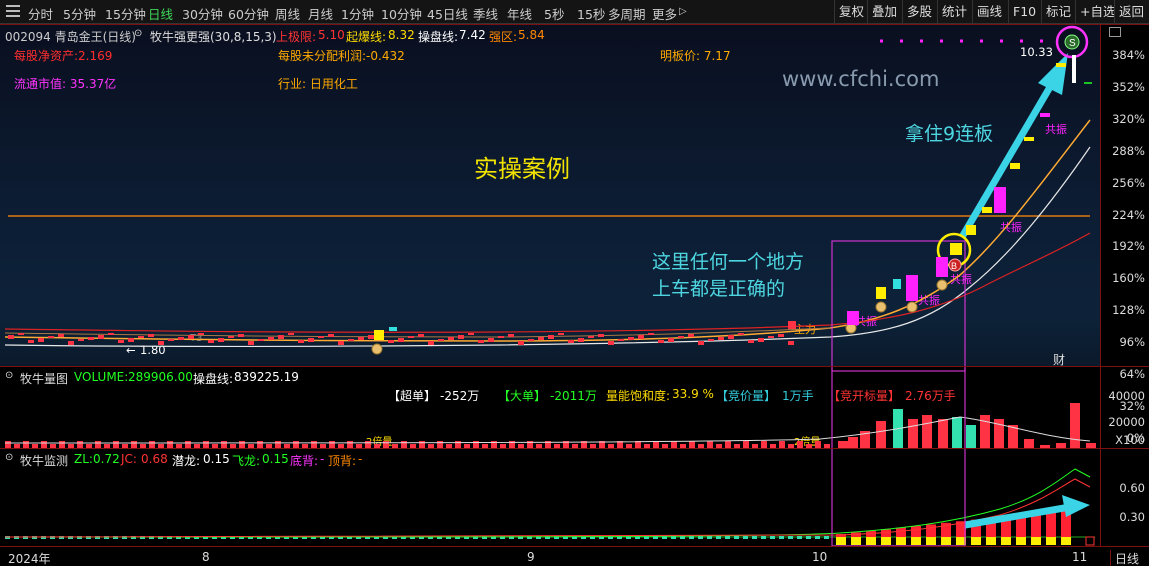  What do you see at coordinates (1132, 488) in the screenshot?
I see `monitor-tick: 0.60` at bounding box center [1132, 488].